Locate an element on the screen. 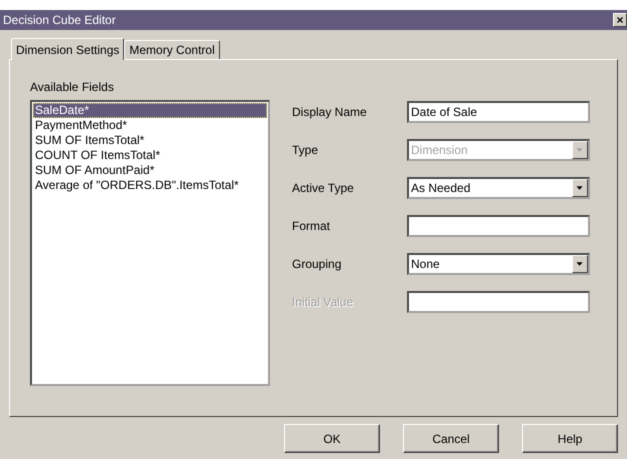 The image size is (627, 459). list-item: COUNT OF ItemsTotal* is located at coordinates (150, 155).